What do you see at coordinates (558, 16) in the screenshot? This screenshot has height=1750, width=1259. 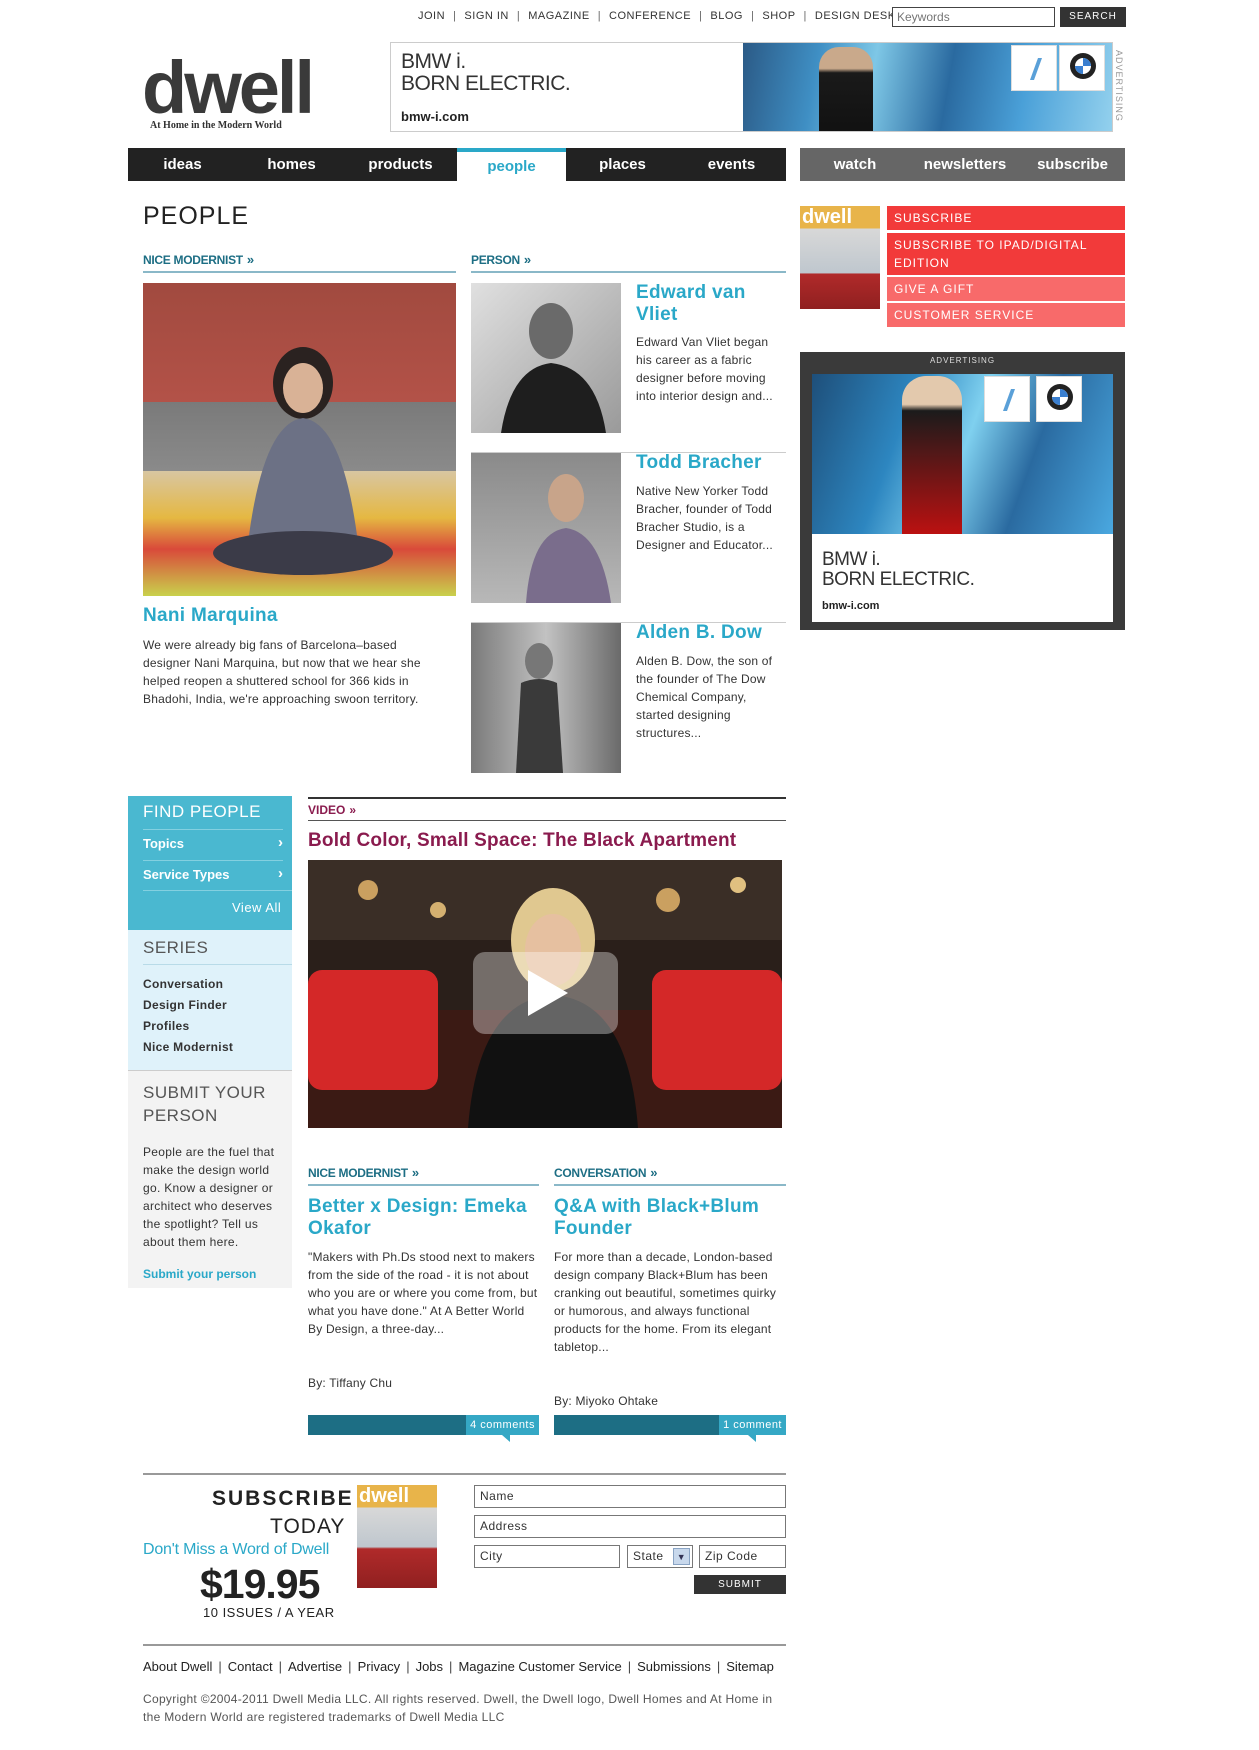 I see `util-magazine-link: MAGAZINE` at bounding box center [558, 16].